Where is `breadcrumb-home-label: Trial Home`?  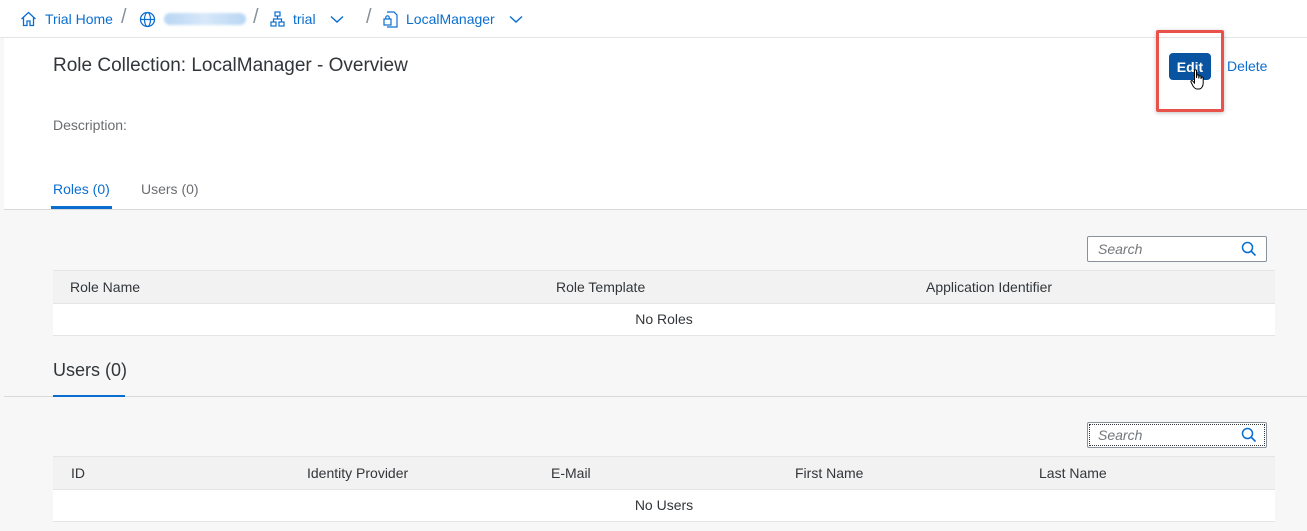
breadcrumb-home-label: Trial Home is located at coordinates (79, 19).